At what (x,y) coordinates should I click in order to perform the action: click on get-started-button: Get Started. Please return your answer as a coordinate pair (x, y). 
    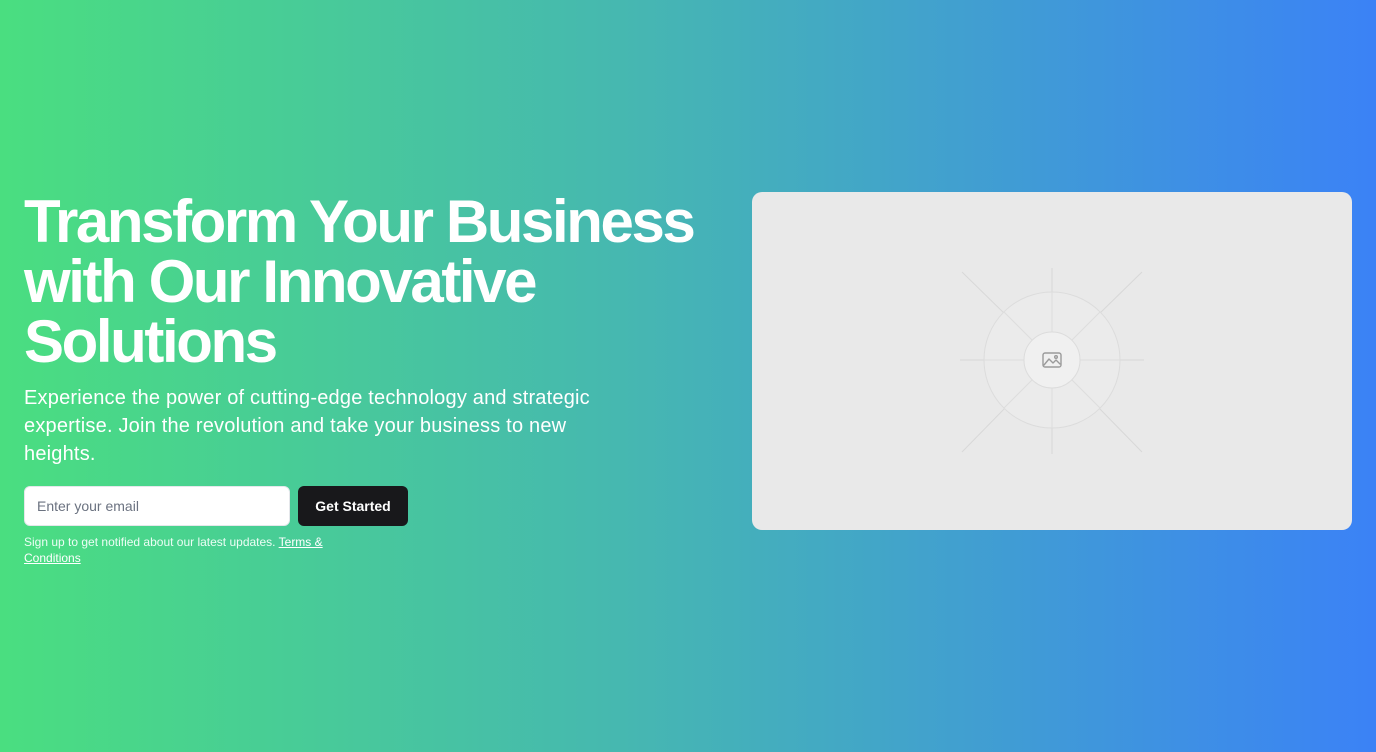
    Looking at the image, I should click on (353, 506).